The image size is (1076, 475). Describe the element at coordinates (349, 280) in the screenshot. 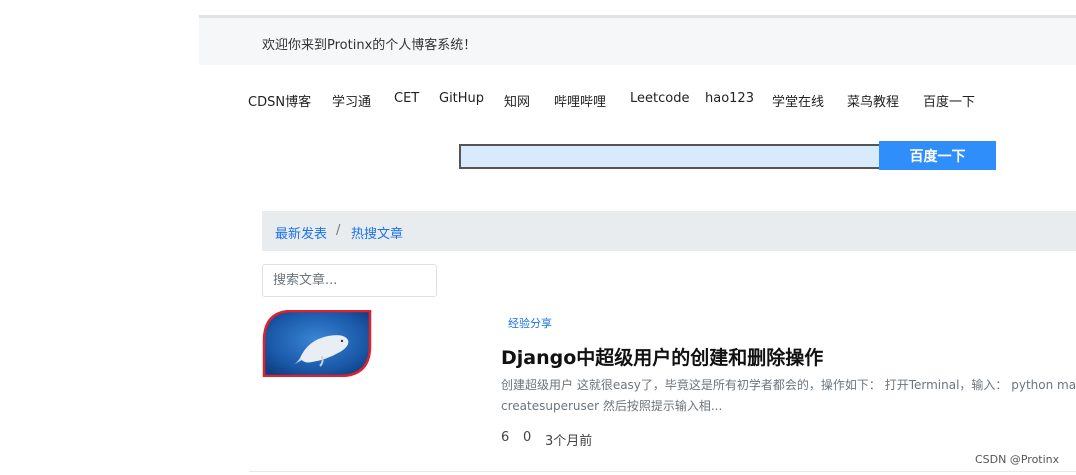

I see `article-search-input` at that location.